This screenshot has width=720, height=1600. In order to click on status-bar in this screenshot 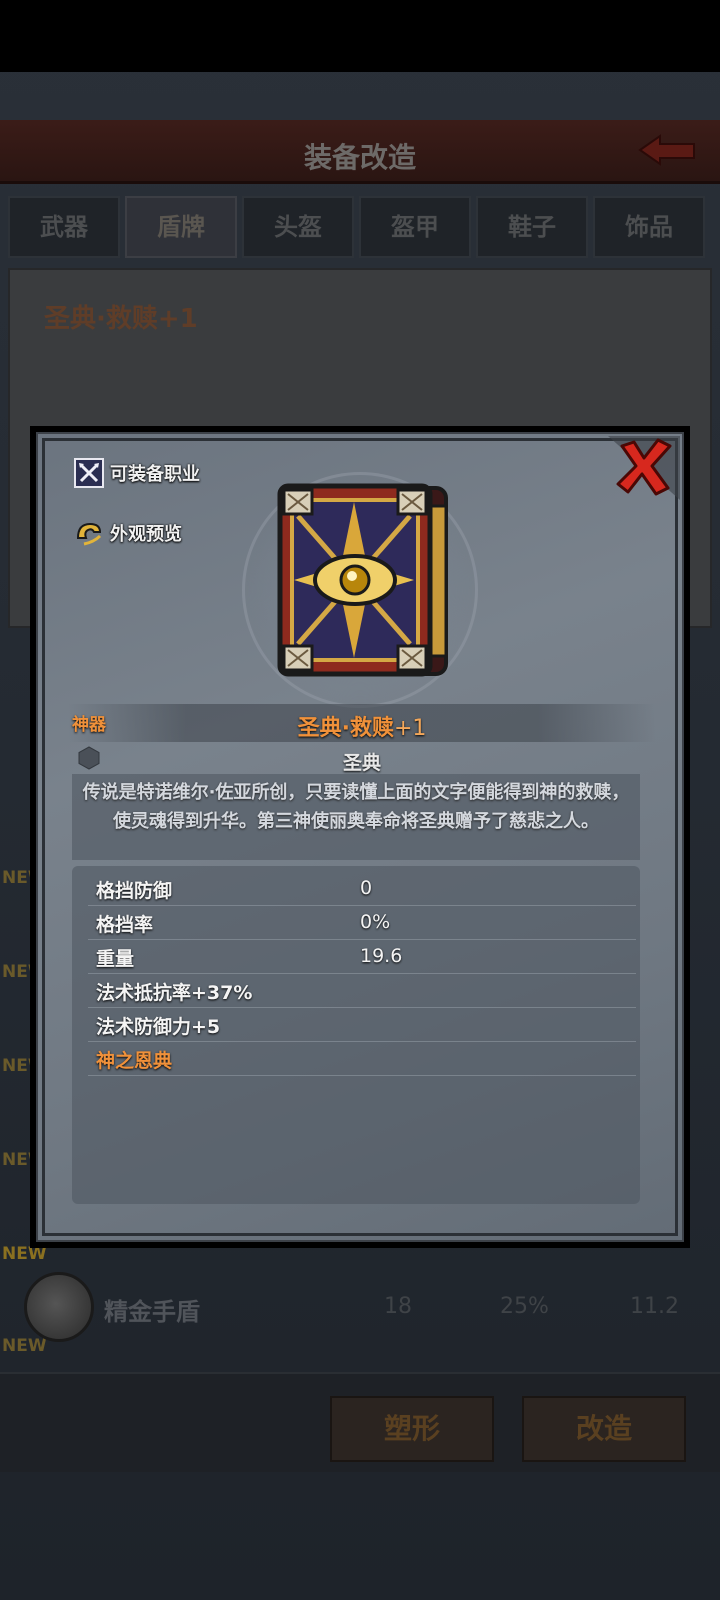, I will do `click(360, 36)`.